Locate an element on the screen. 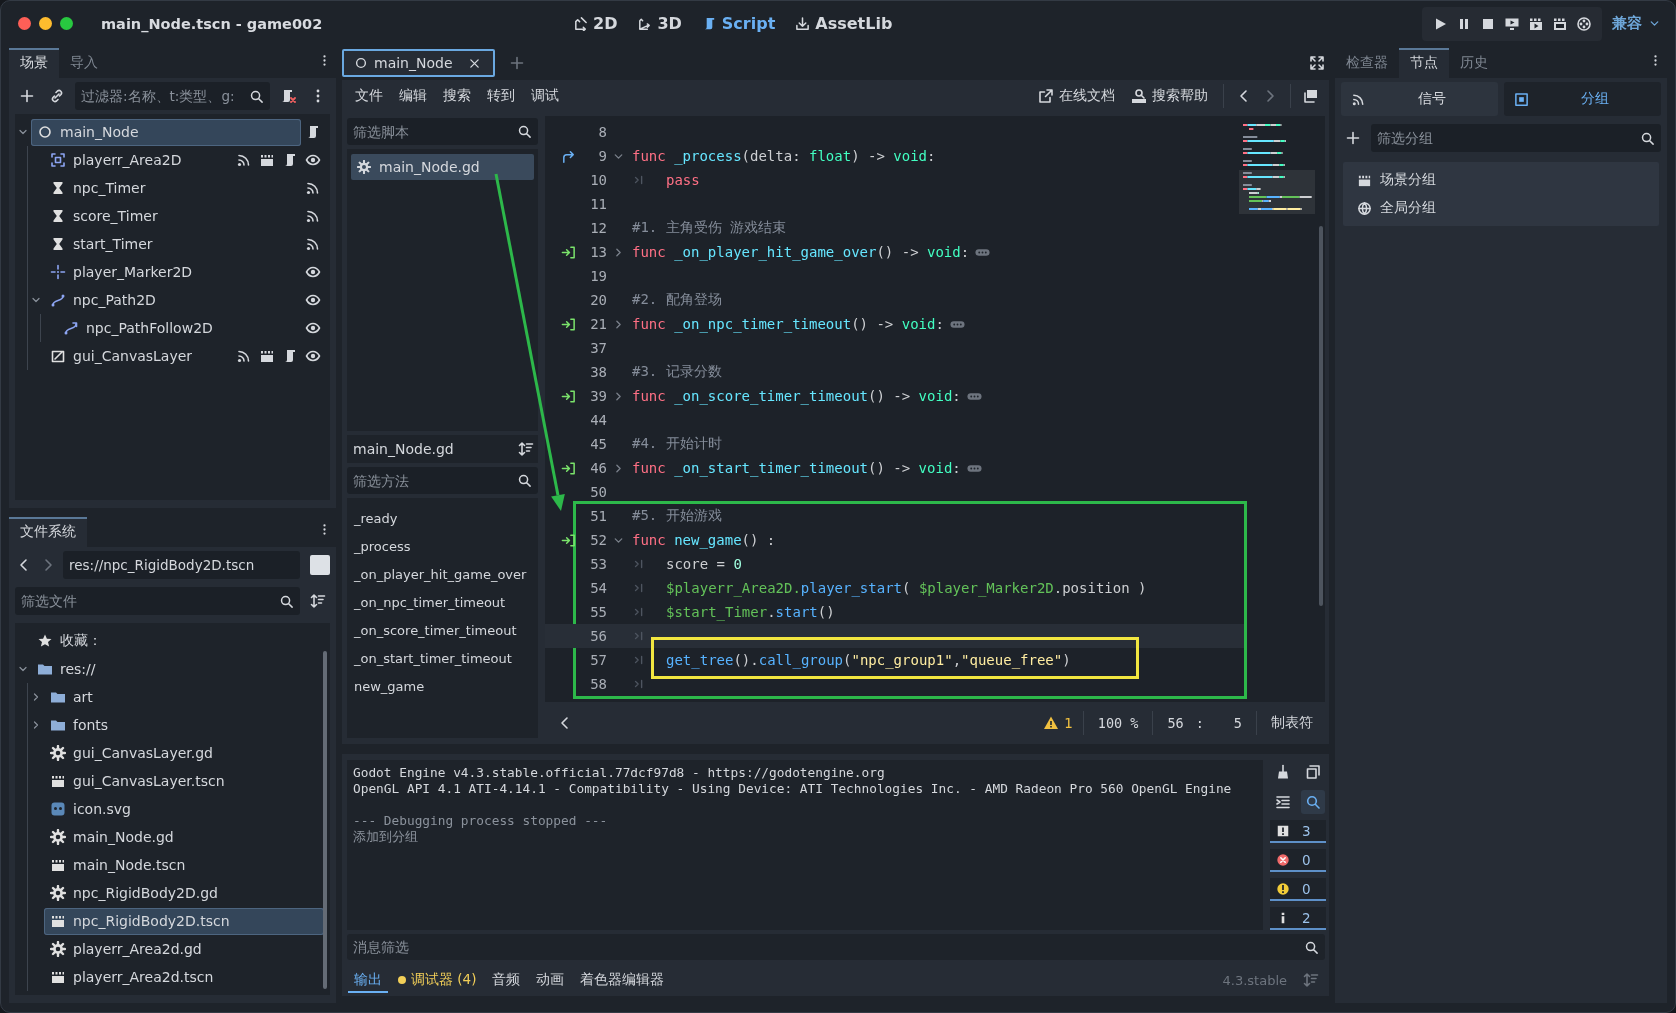 The height and width of the screenshot is (1013, 1676). copy-icon is located at coordinates (1313, 772).